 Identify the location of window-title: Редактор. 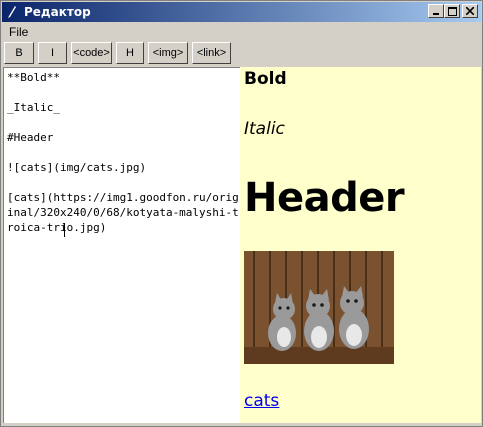
(57, 12).